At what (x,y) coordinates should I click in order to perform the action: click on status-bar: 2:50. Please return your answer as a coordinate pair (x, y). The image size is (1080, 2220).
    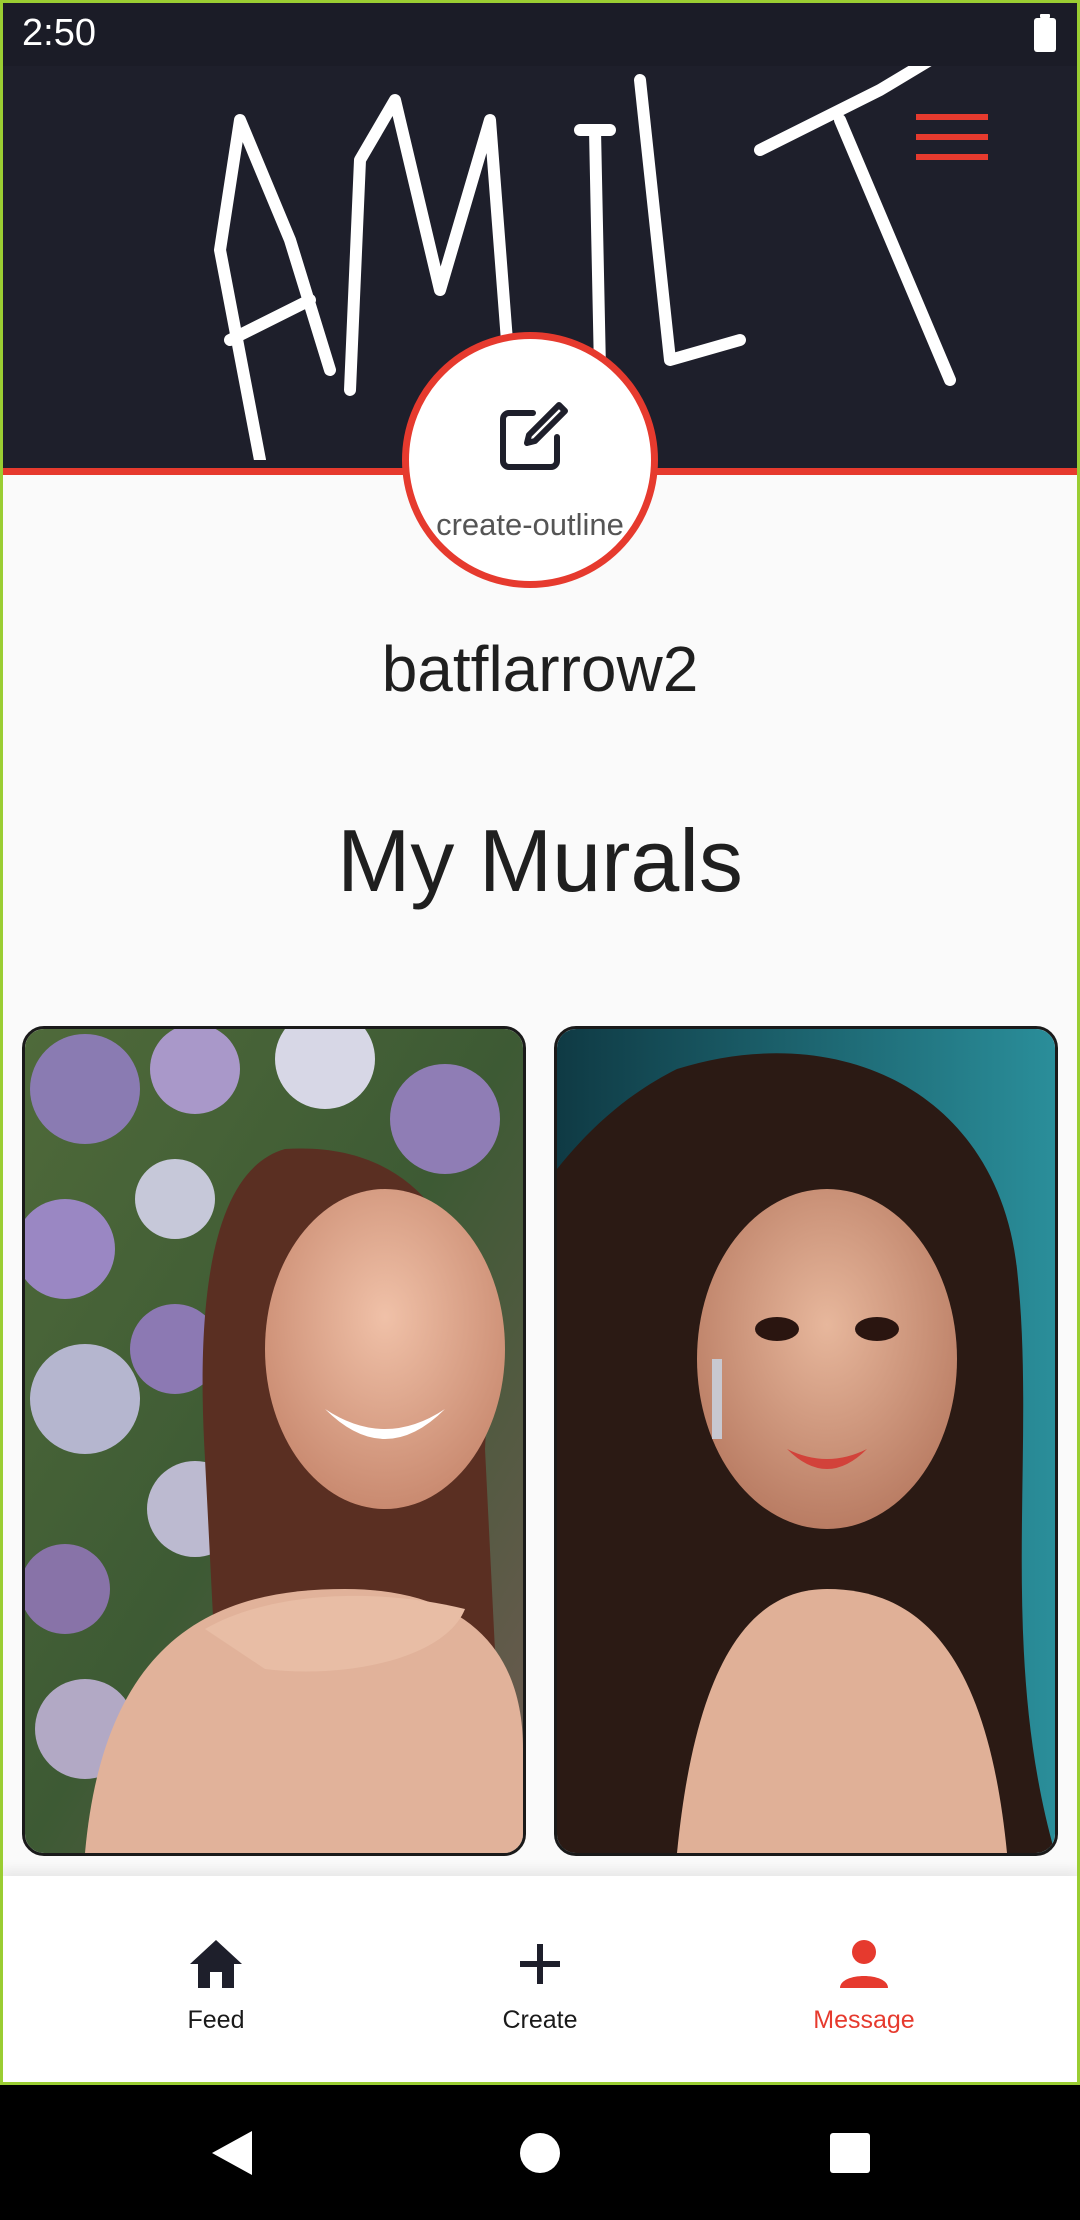
    Looking at the image, I should click on (540, 33).